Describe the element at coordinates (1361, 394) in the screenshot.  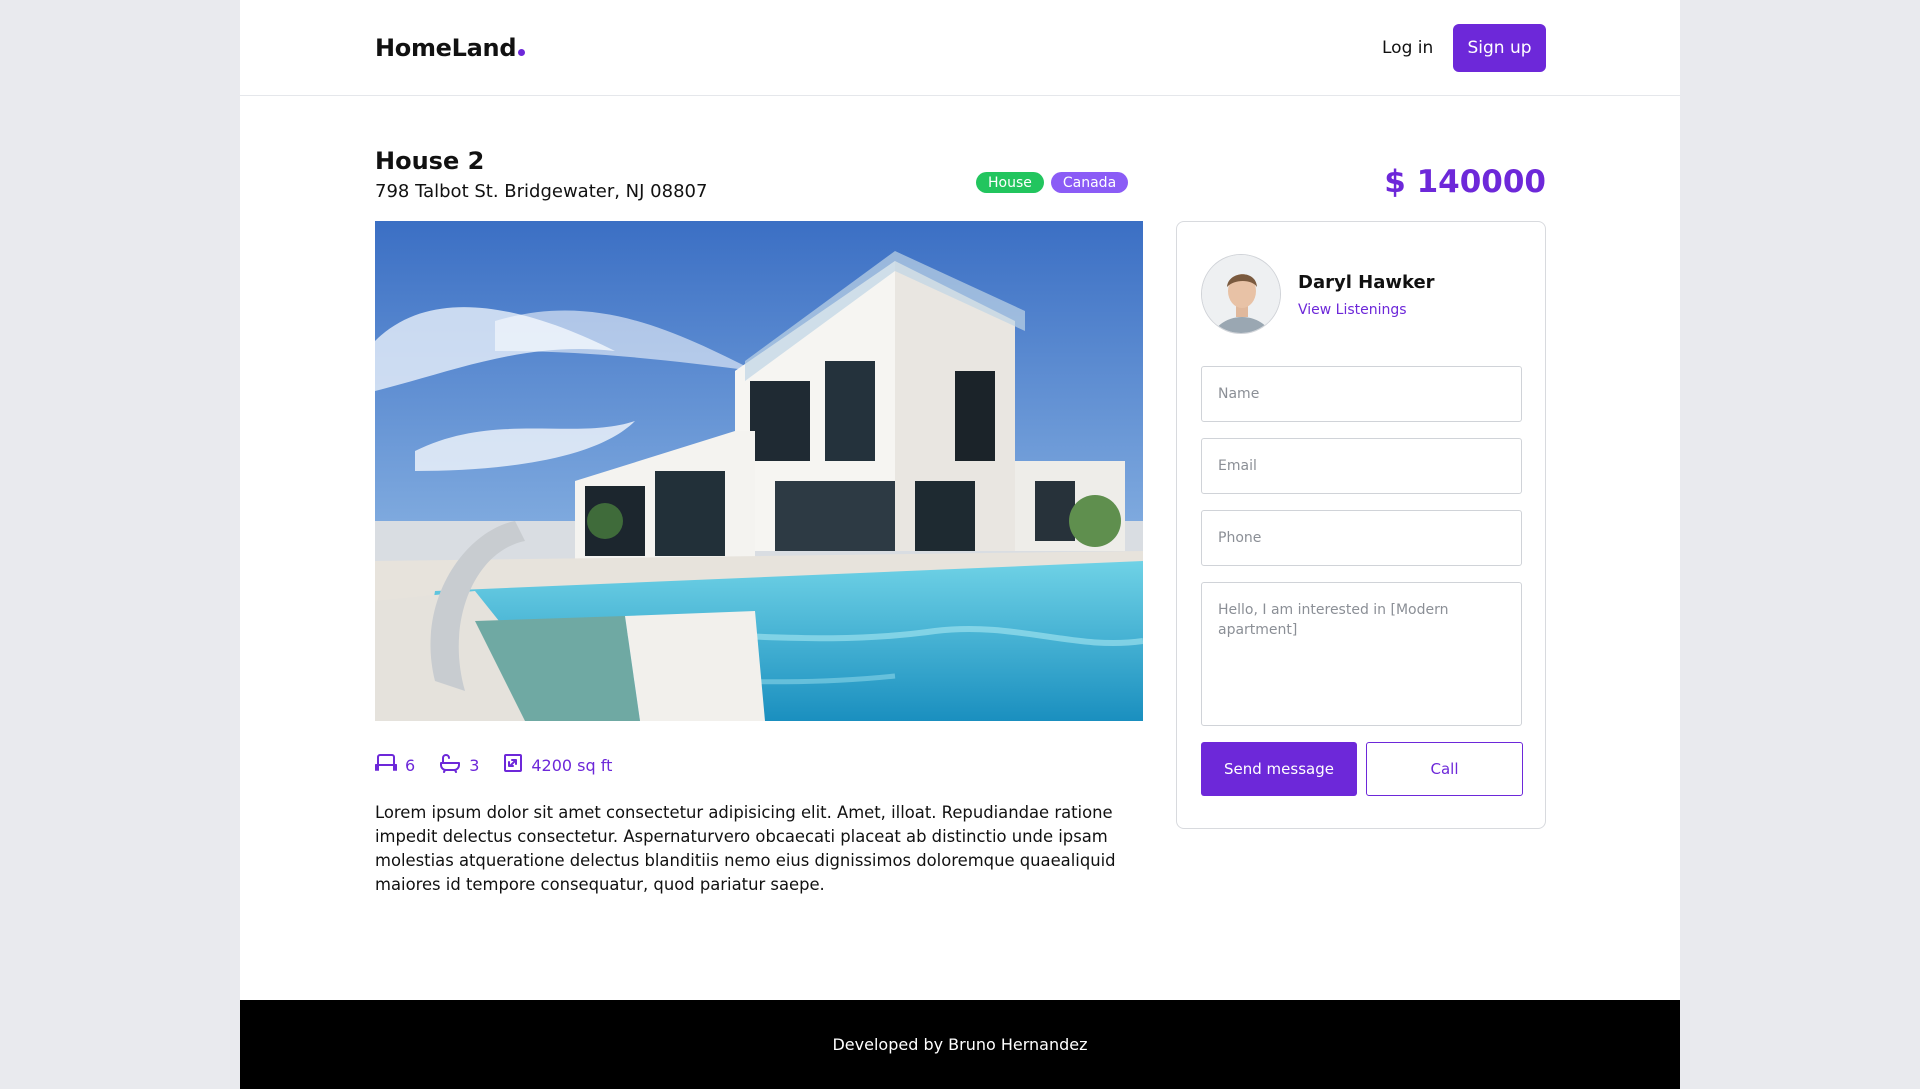
I see `name-input` at that location.